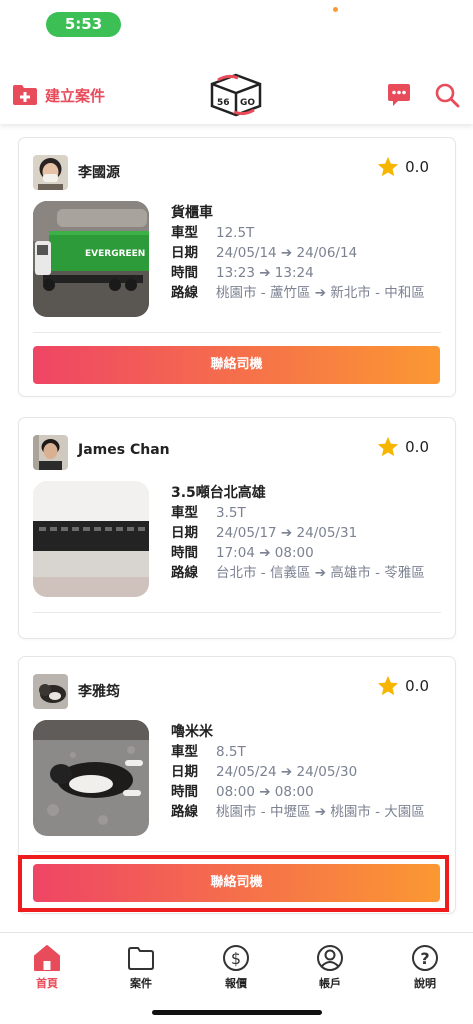 The height and width of the screenshot is (1024, 473). What do you see at coordinates (83, 24) in the screenshot?
I see `status-time: 5:53` at bounding box center [83, 24].